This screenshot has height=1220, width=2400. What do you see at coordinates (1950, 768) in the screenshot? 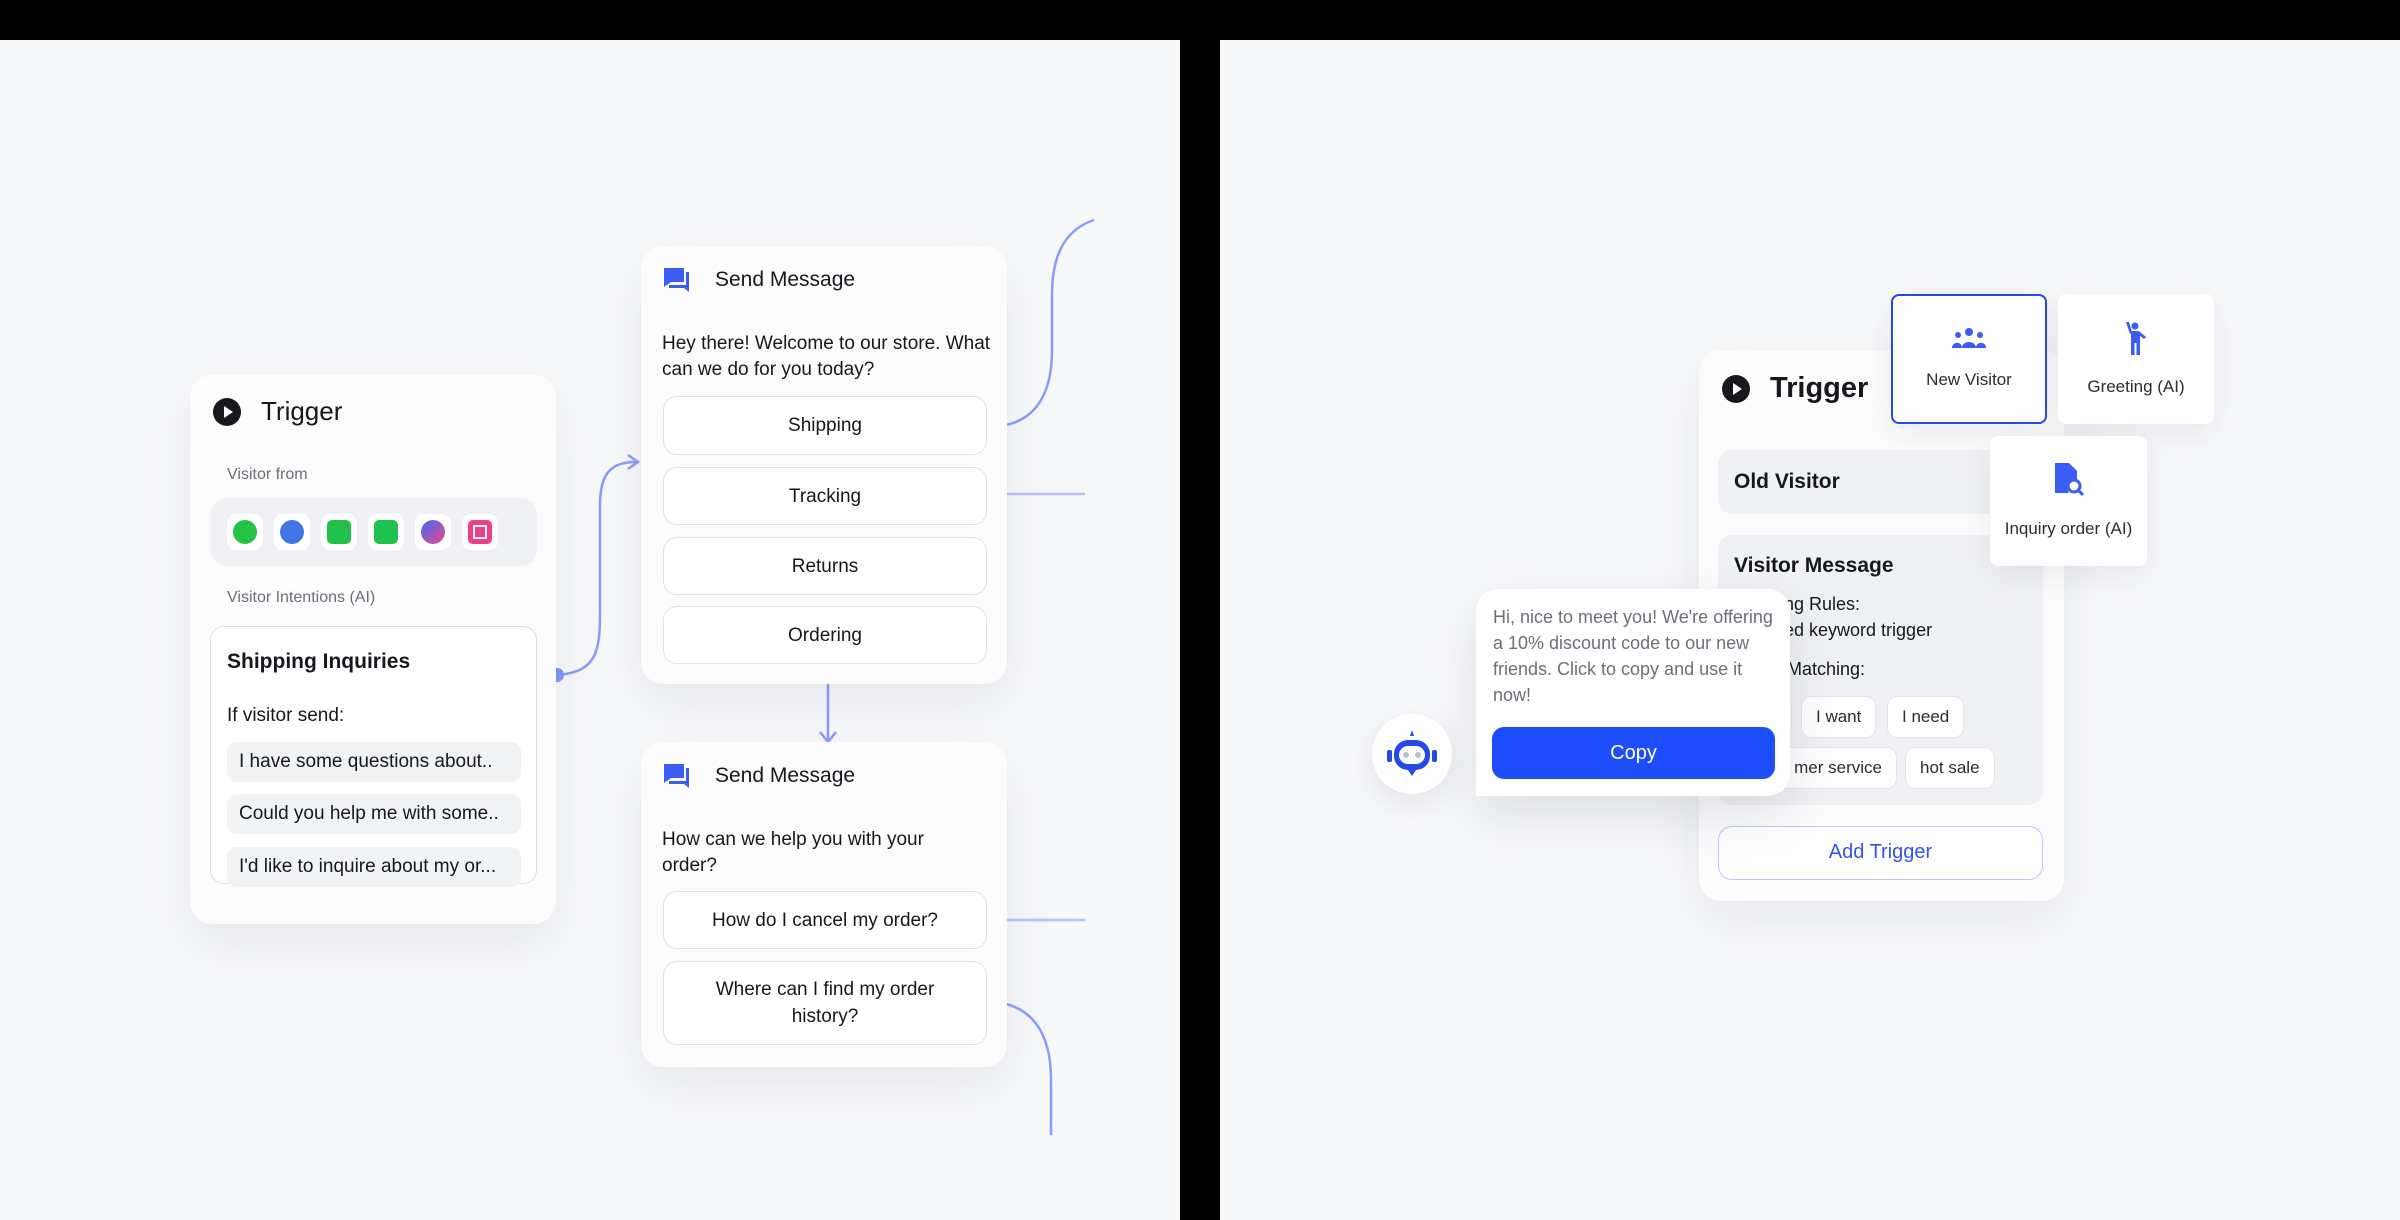
I see `keyword-chip: hot sale` at bounding box center [1950, 768].